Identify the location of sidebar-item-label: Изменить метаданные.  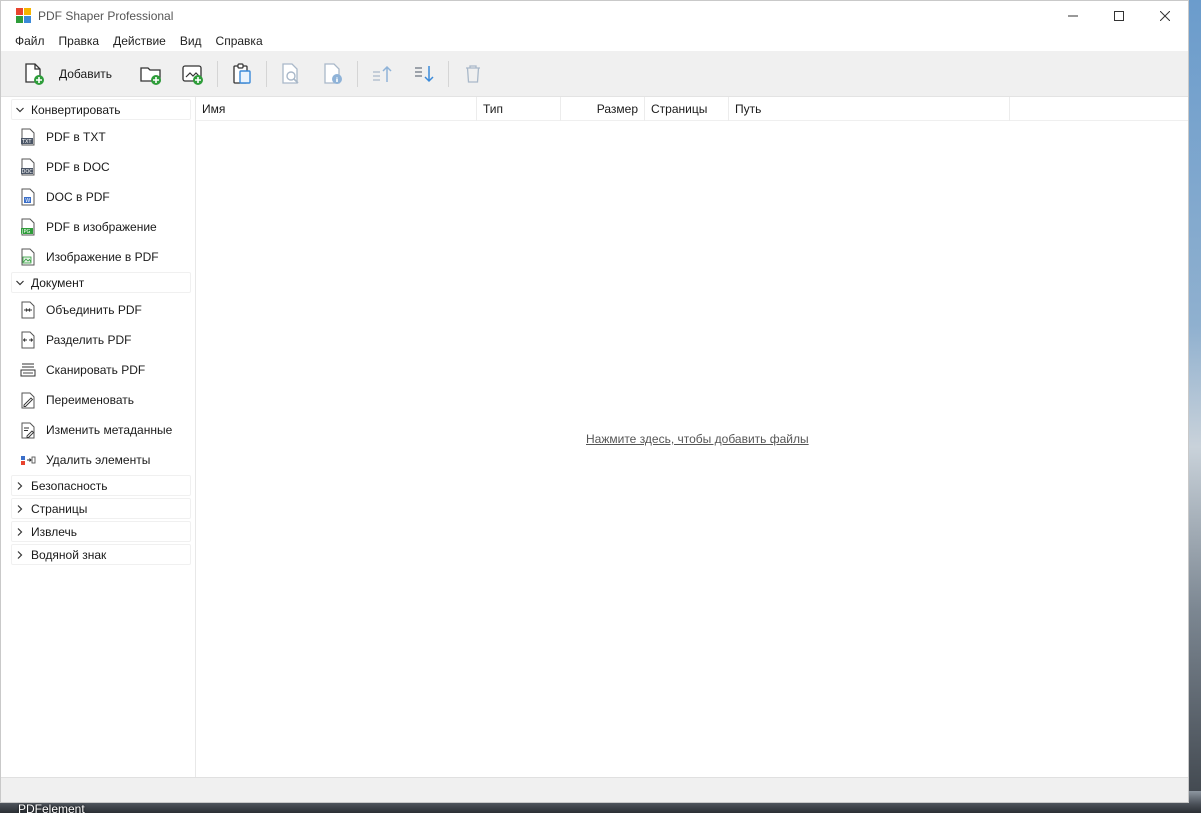
(109, 430).